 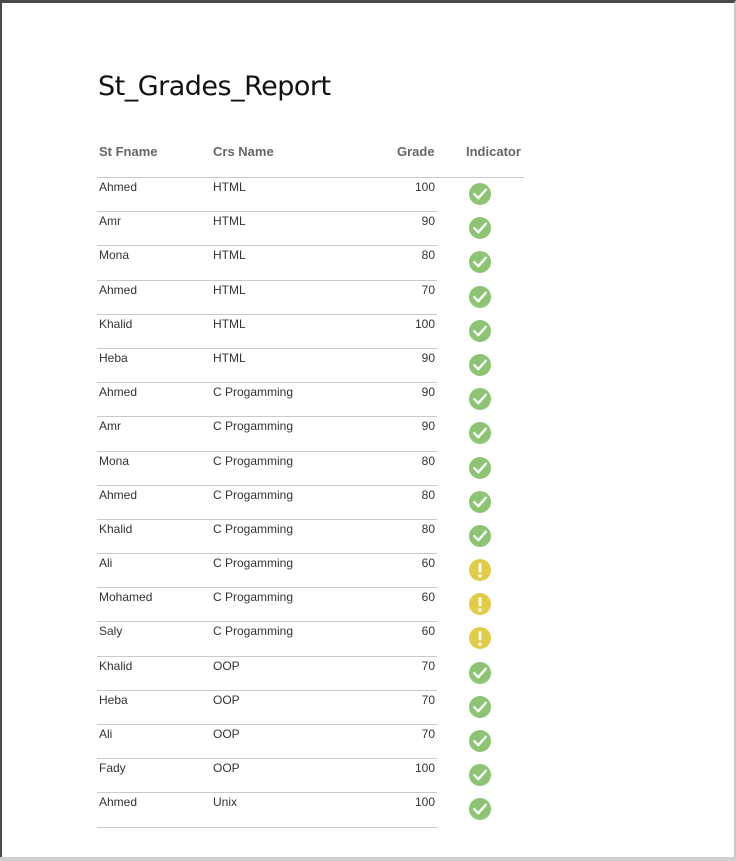 What do you see at coordinates (310, 605) in the screenshot?
I see `table-row: Mohamed C Progamming 60` at bounding box center [310, 605].